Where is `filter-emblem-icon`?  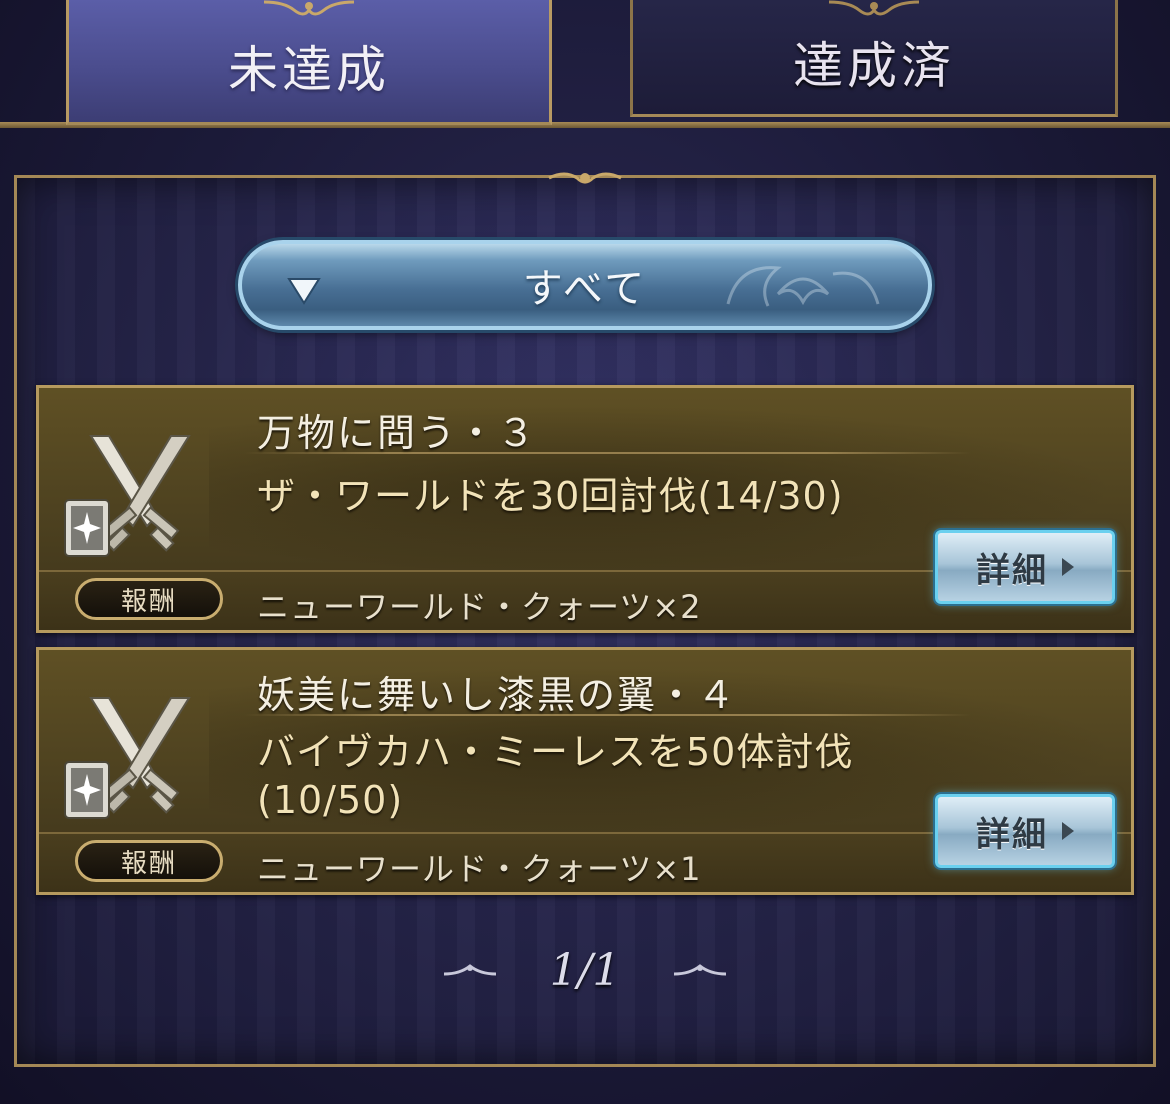
filter-emblem-icon is located at coordinates (803, 286).